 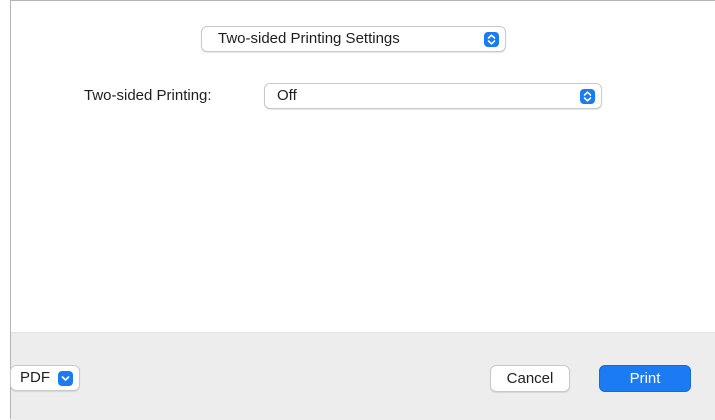 What do you see at coordinates (645, 378) in the screenshot?
I see `print-button: Print` at bounding box center [645, 378].